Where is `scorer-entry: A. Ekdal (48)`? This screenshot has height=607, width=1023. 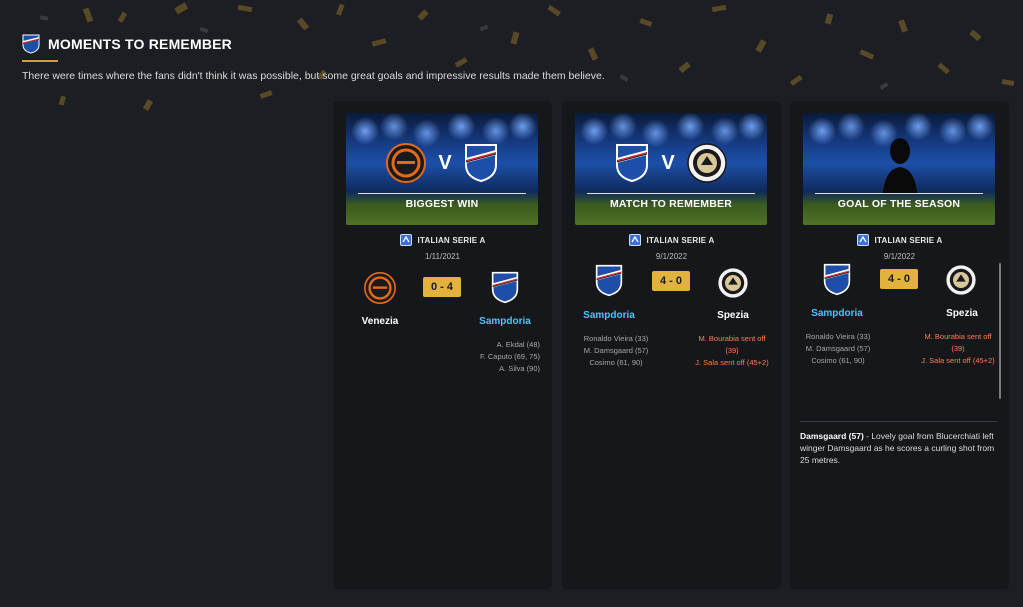 scorer-entry: A. Ekdal (48) is located at coordinates (518, 344).